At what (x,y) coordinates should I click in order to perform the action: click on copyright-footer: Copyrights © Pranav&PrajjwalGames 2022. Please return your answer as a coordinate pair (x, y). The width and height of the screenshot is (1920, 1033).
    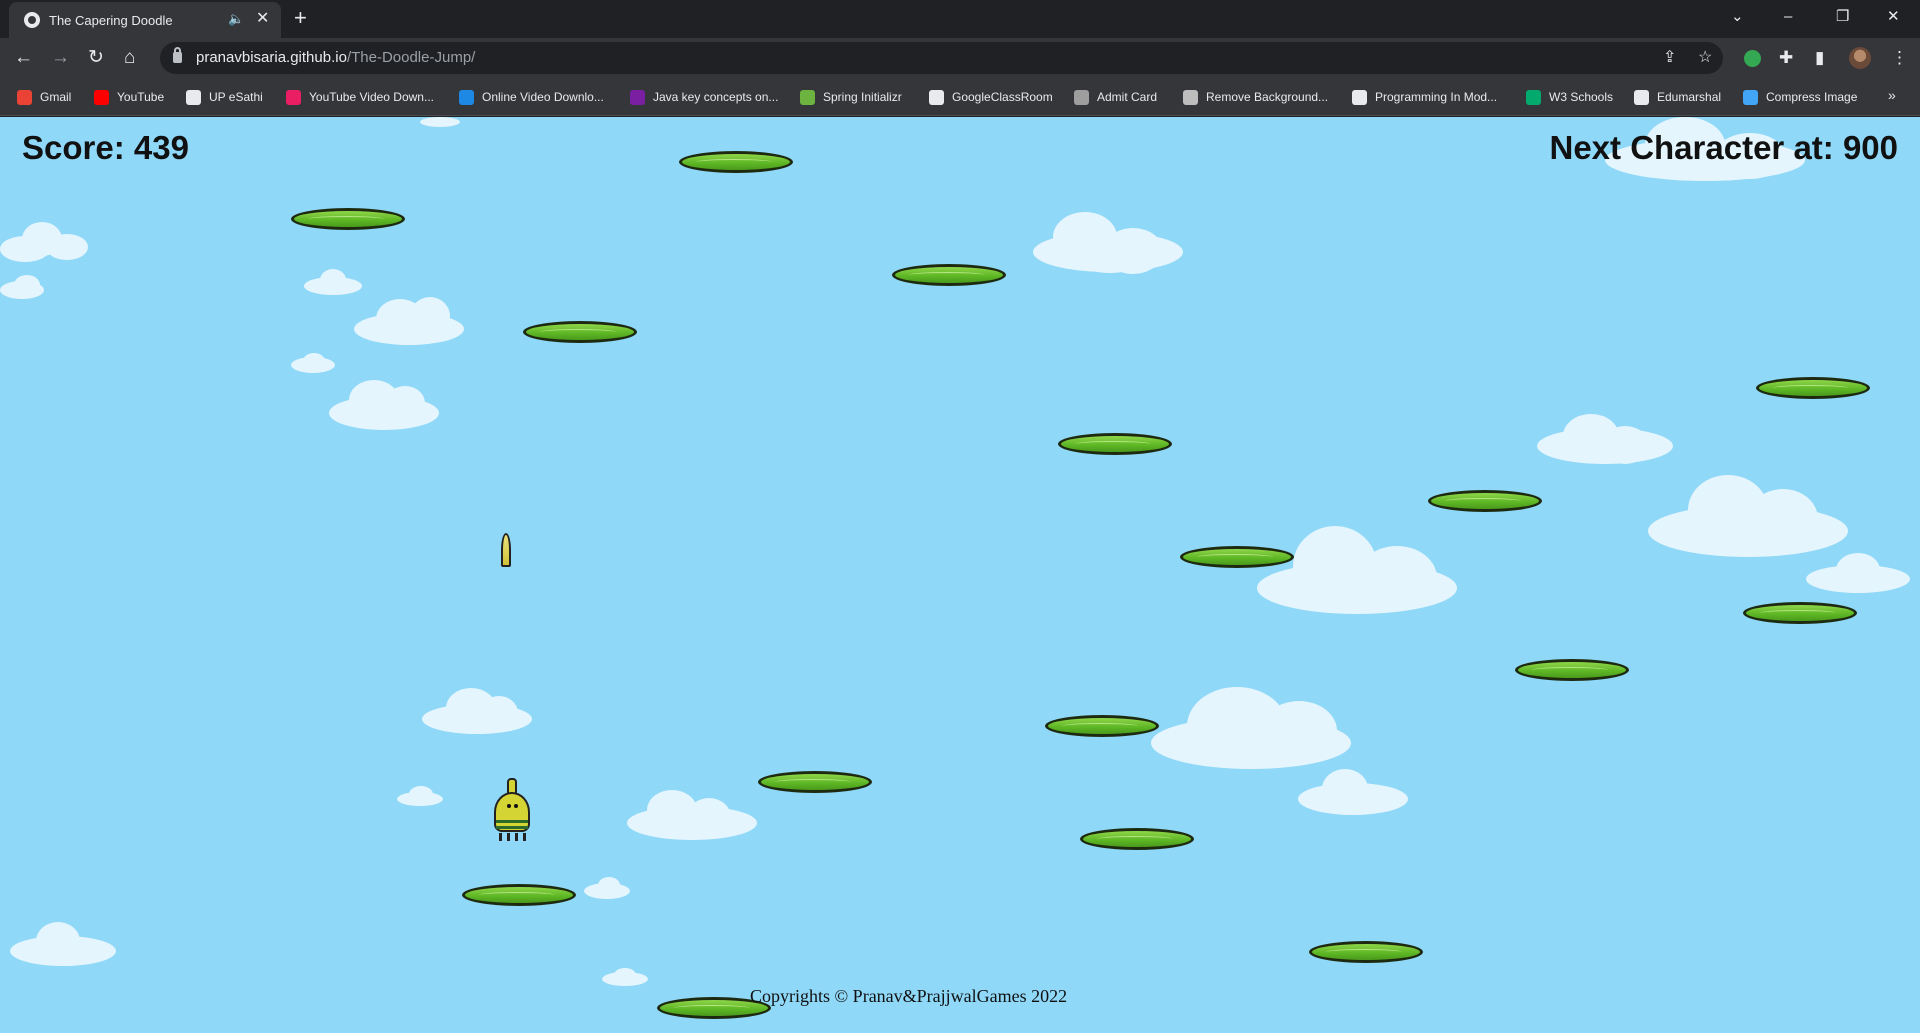
    Looking at the image, I should click on (909, 996).